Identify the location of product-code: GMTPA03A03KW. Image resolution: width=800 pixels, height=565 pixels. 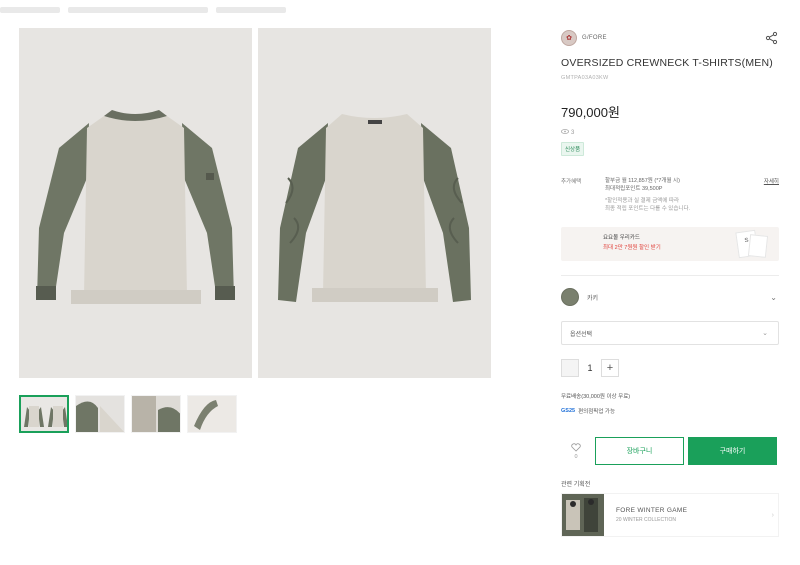
(585, 78).